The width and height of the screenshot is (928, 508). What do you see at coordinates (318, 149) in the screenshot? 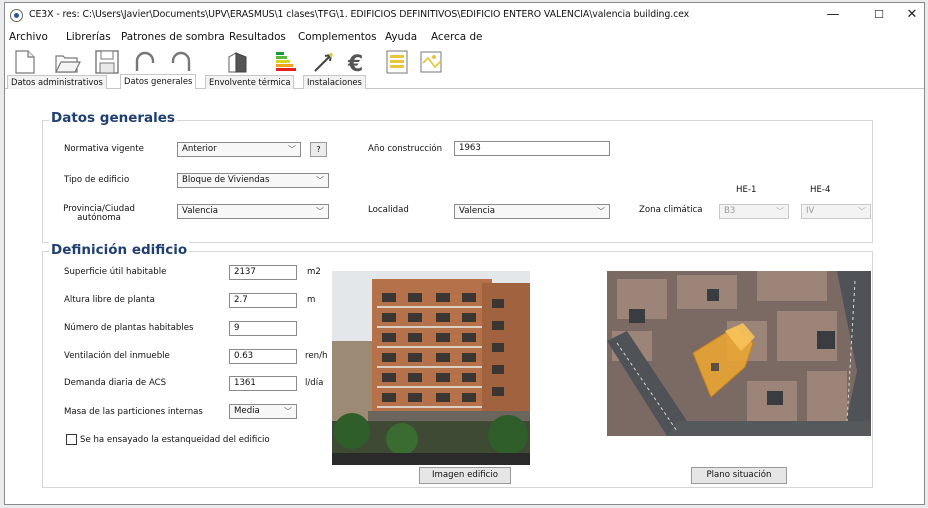
I see `normativa-help-button: ?` at bounding box center [318, 149].